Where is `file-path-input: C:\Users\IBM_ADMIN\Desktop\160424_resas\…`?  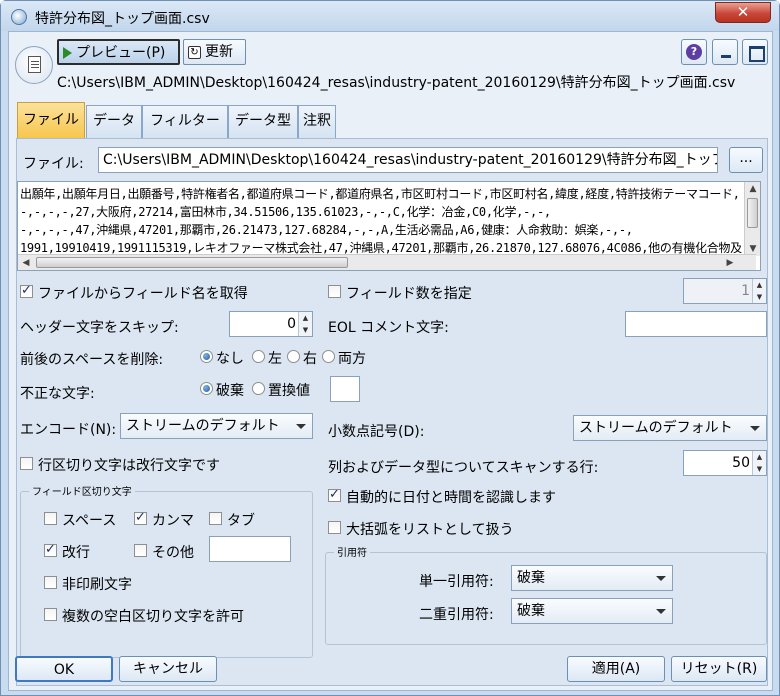 file-path-input: C:\Users\IBM_ADMIN\Desktop\160424_resas\… is located at coordinates (408, 160).